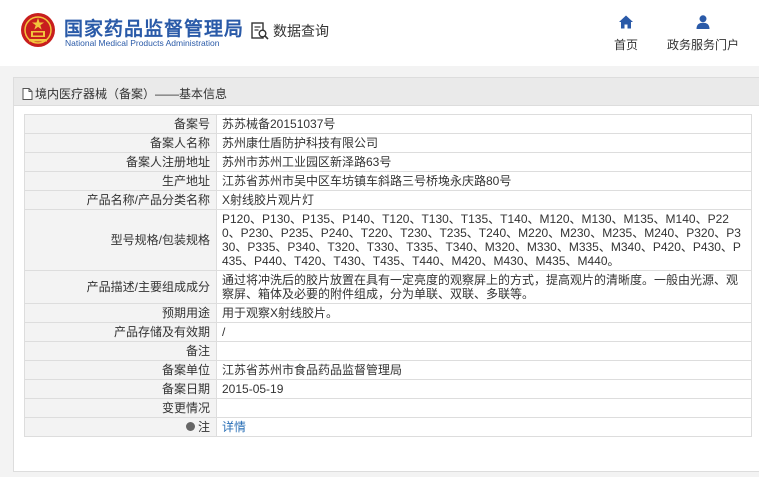 The height and width of the screenshot is (477, 759). I want to click on table-row: 备案人名称 苏州康仕盾防护科技有限公司, so click(388, 143).